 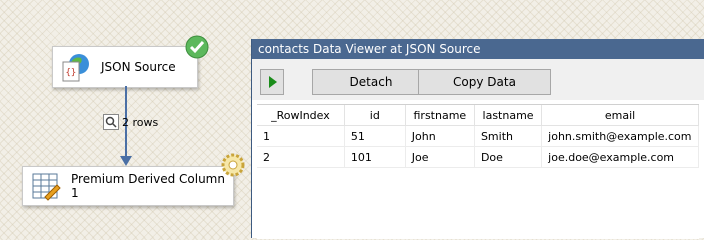 I want to click on check-badge-icon, so click(x=197, y=48).